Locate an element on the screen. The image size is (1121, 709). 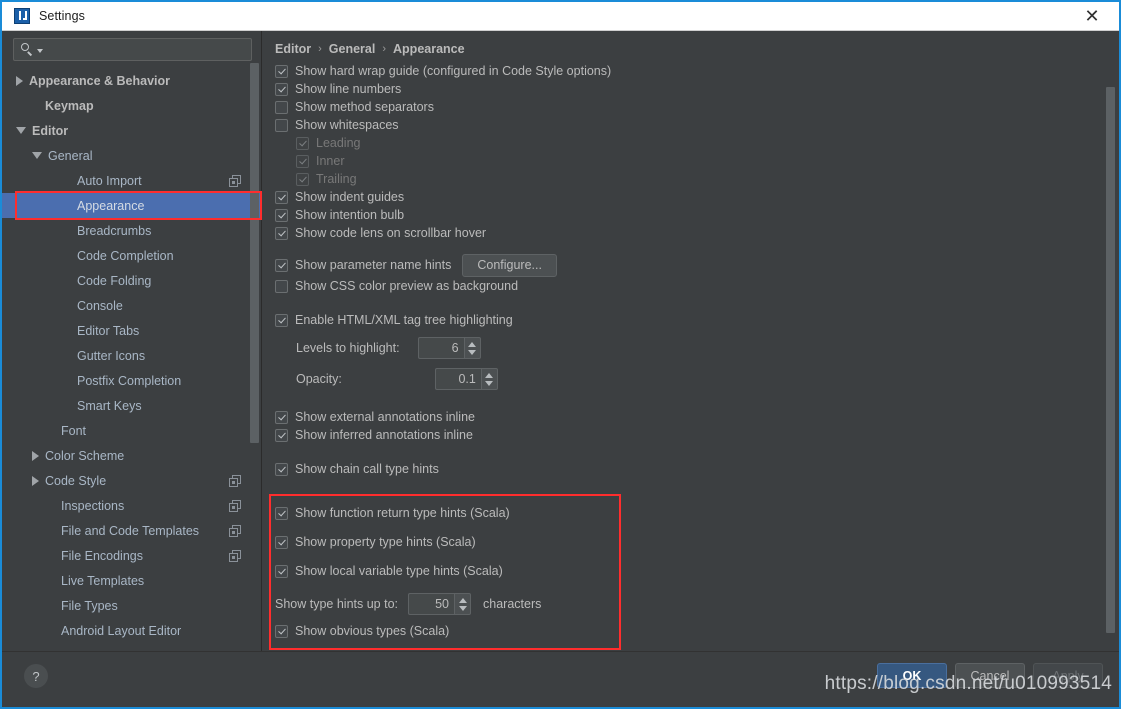
checkbox-show-inferred-annotations is located at coordinates (281, 435).